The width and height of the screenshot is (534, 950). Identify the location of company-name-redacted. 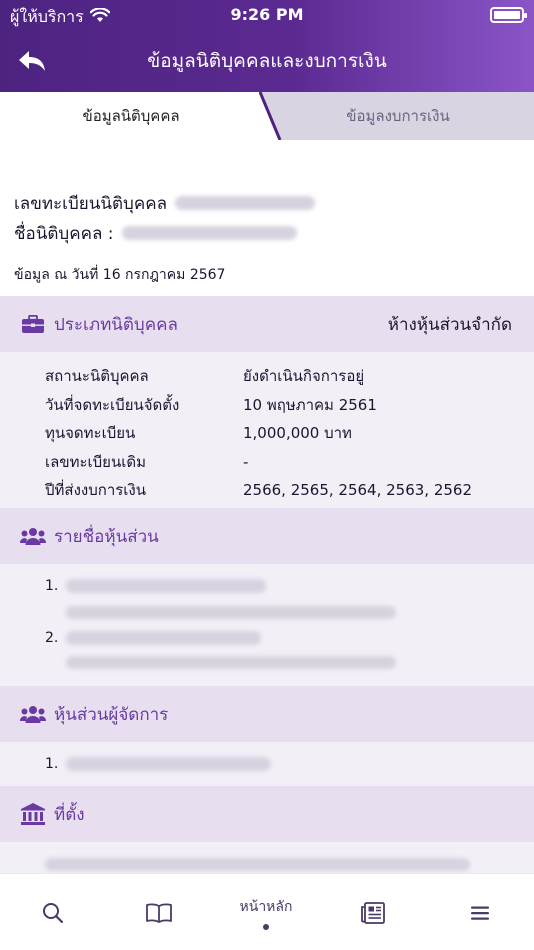
(209, 233).